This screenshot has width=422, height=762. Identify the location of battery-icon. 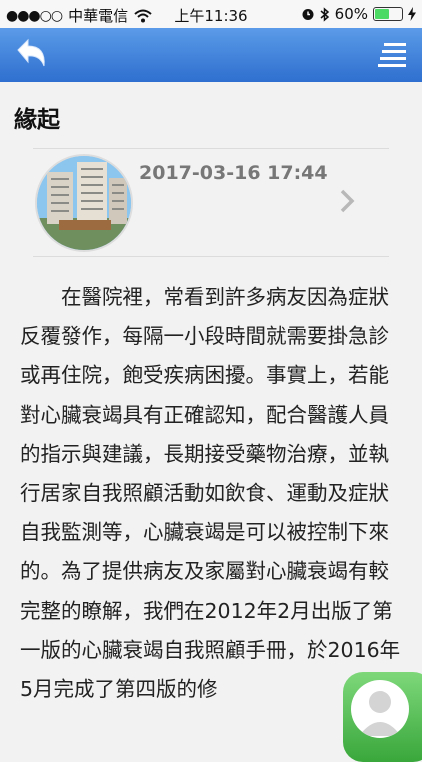
(388, 14).